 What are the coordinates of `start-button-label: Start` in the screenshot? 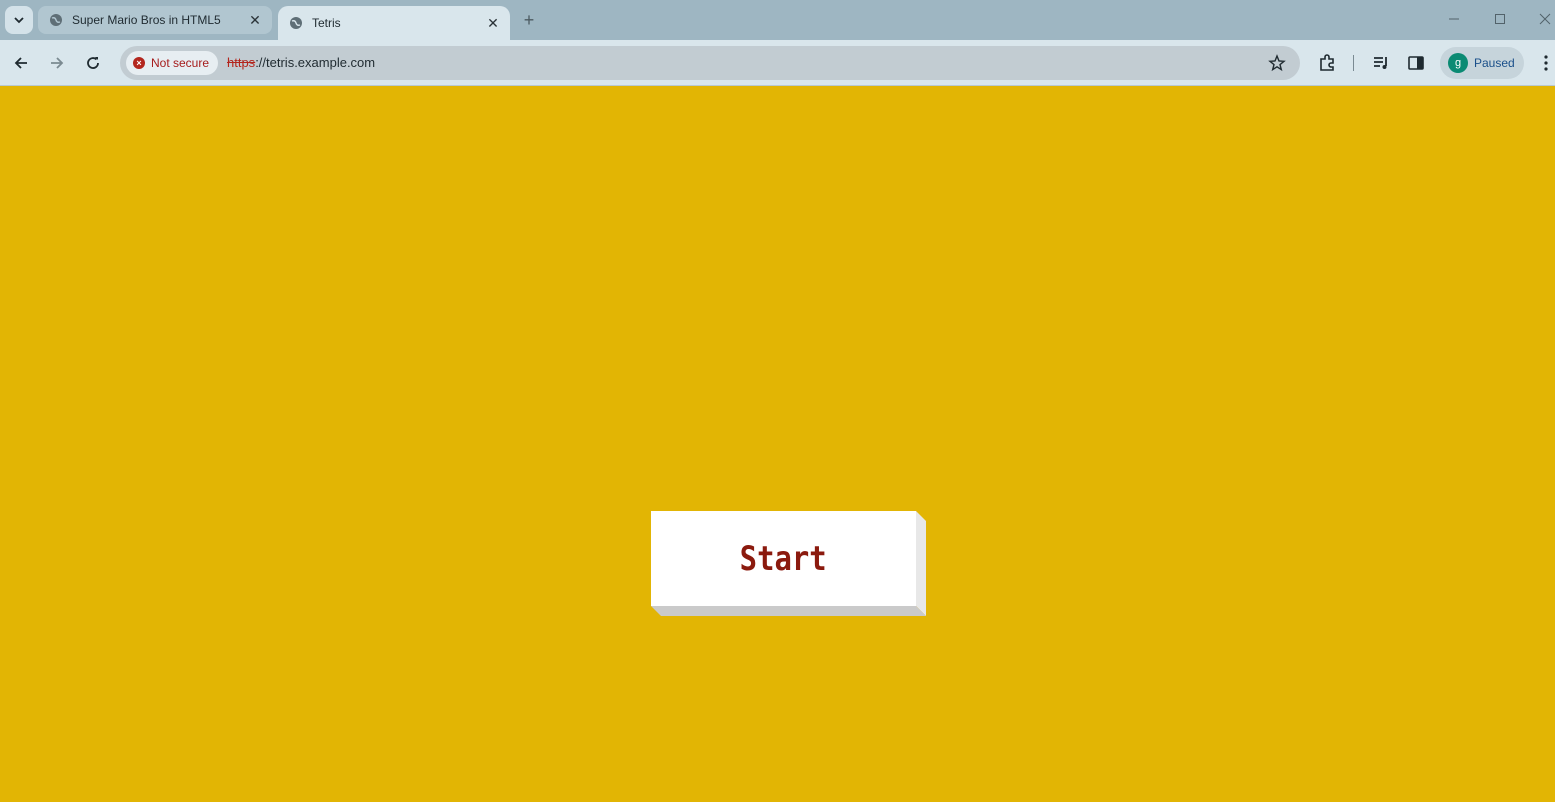 It's located at (783, 558).